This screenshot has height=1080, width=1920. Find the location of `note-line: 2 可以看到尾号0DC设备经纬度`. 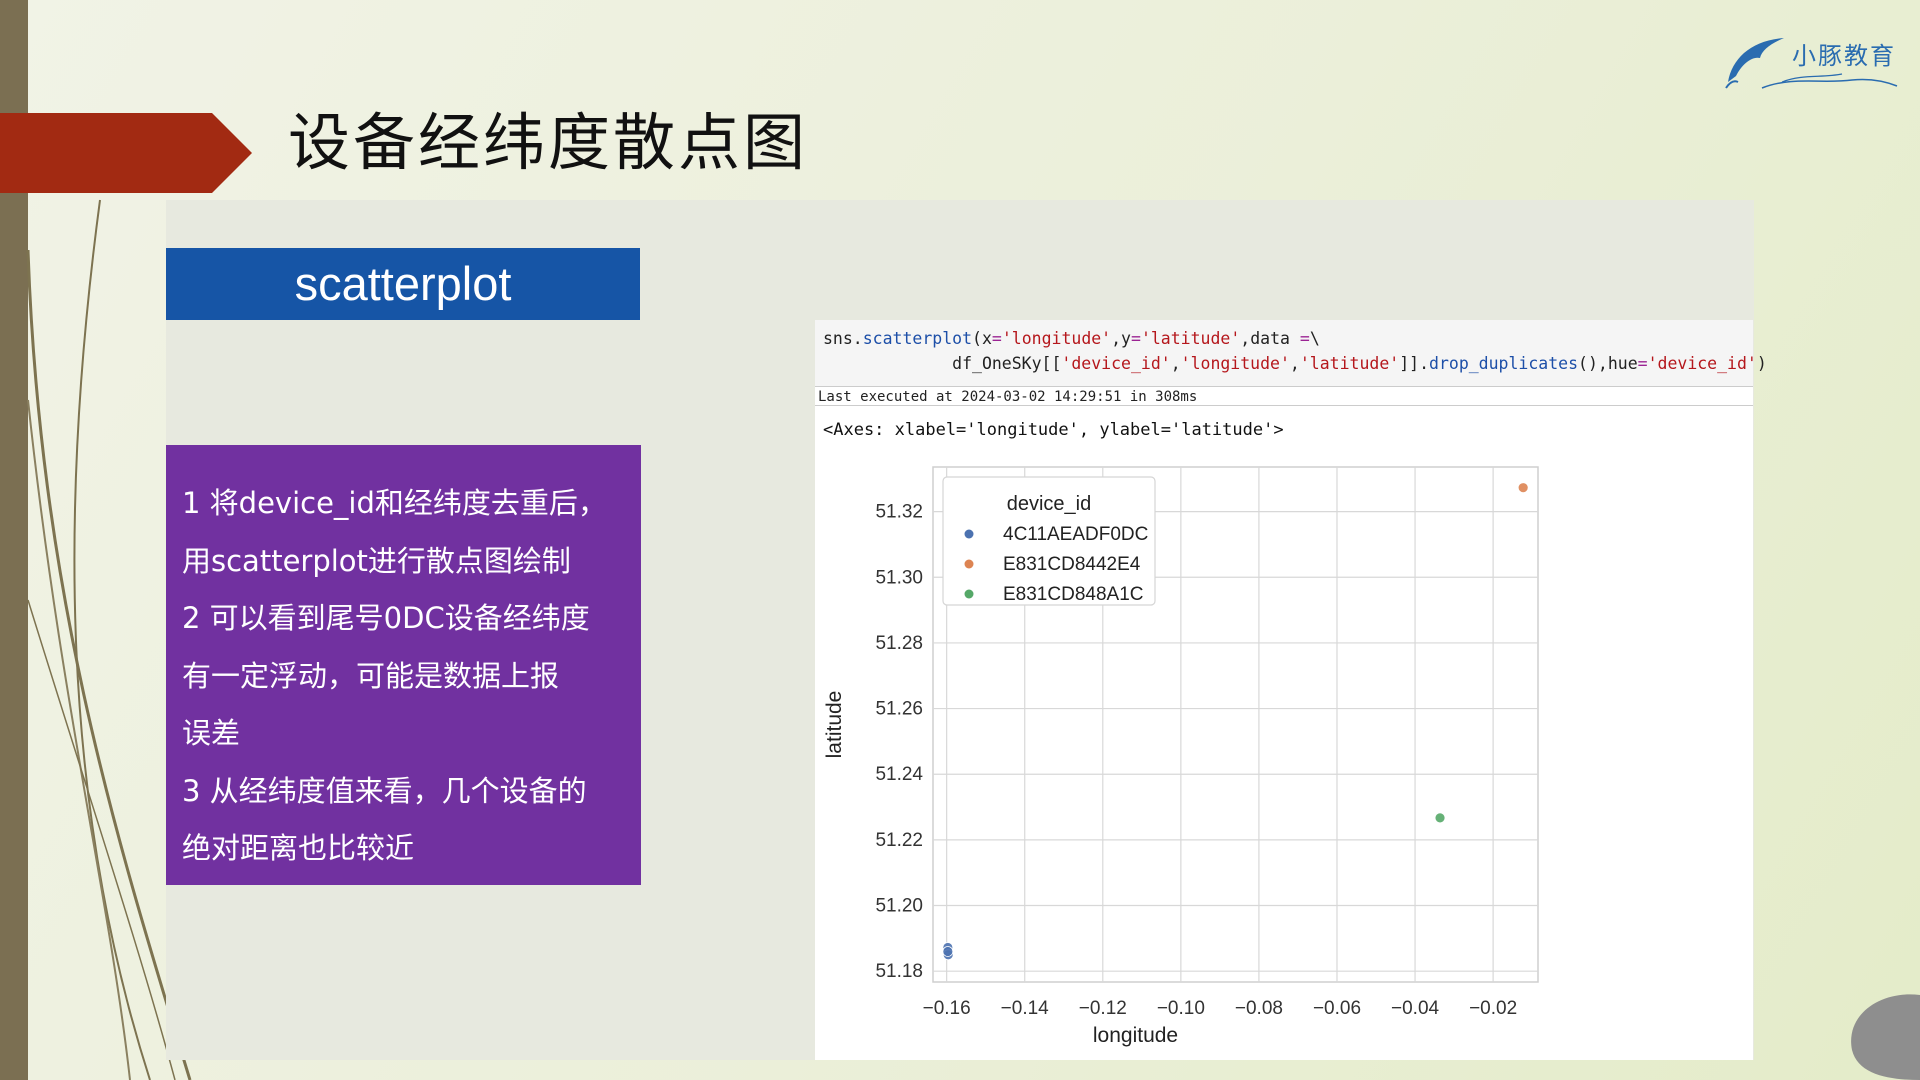

note-line: 2 可以看到尾号0DC设备经纬度 is located at coordinates (386, 618).